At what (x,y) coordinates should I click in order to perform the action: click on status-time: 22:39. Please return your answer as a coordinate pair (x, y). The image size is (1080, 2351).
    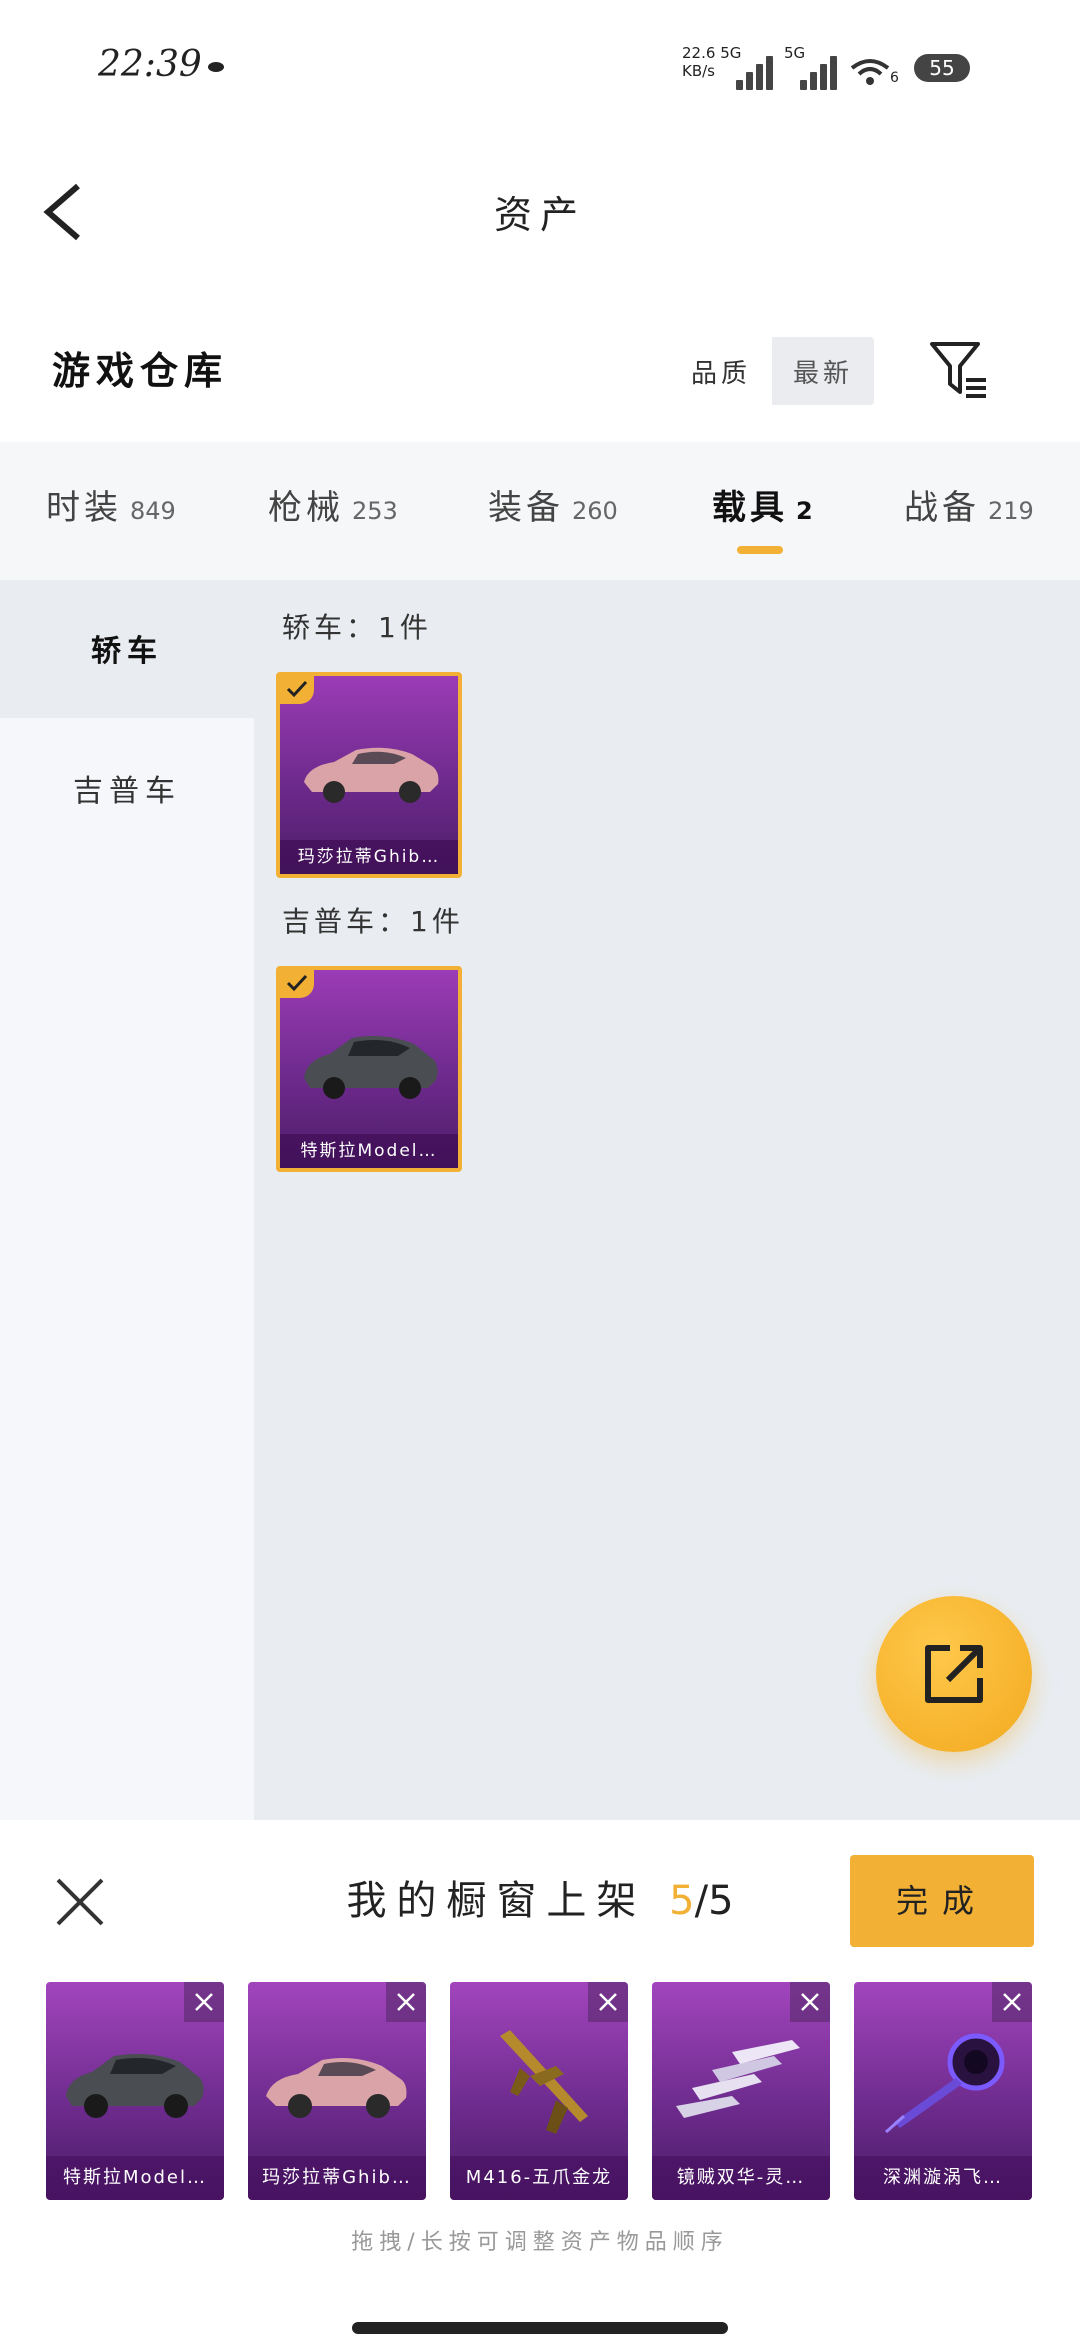
    Looking at the image, I should click on (150, 64).